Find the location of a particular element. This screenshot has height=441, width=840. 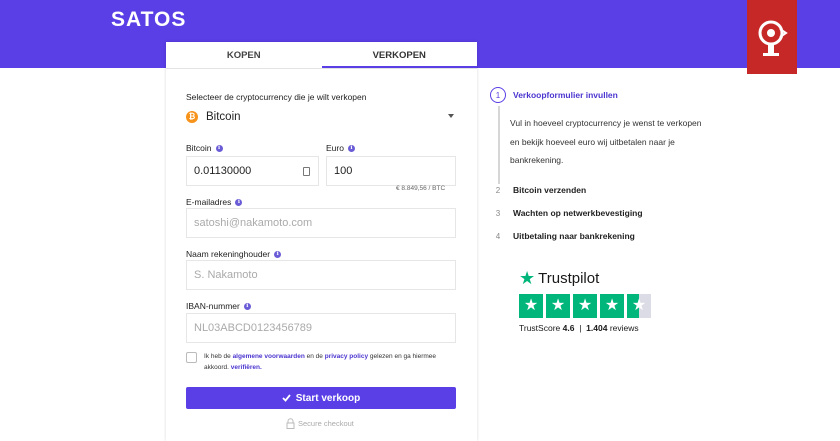

satos-logo: SATOS is located at coordinates (148, 20).